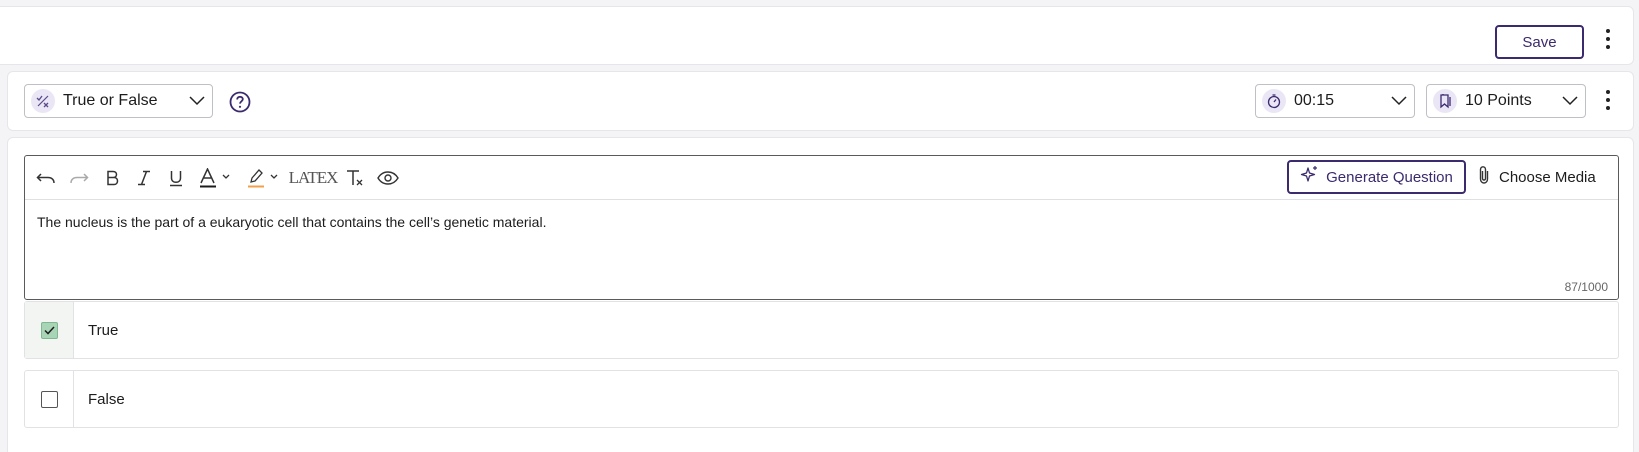  I want to click on answer-option-false: False, so click(821, 399).